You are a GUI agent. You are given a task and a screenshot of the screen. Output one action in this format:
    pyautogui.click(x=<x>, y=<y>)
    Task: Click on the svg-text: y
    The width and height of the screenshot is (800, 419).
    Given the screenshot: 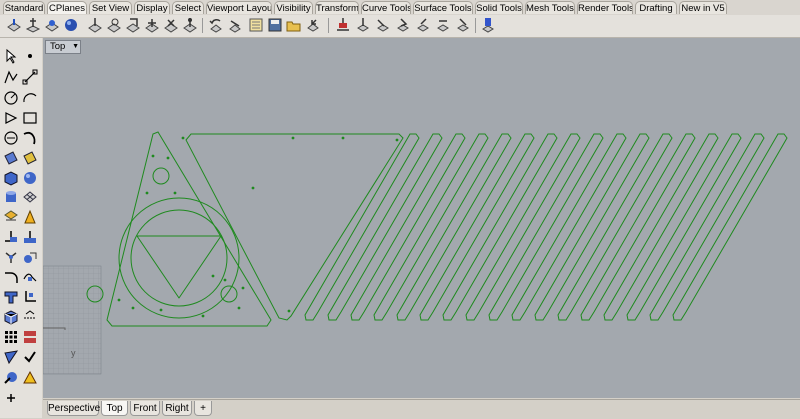 What is the action you would take?
    pyautogui.click(x=73, y=353)
    